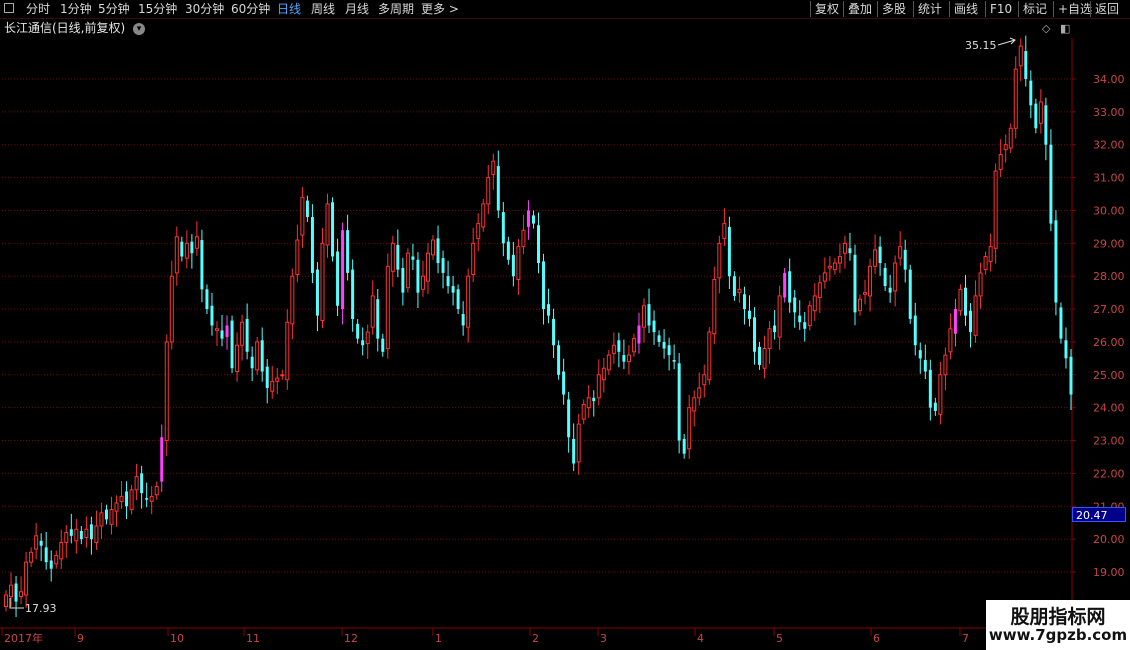 The width and height of the screenshot is (1130, 650). I want to click on x-tick-label: 9, so click(80, 638).